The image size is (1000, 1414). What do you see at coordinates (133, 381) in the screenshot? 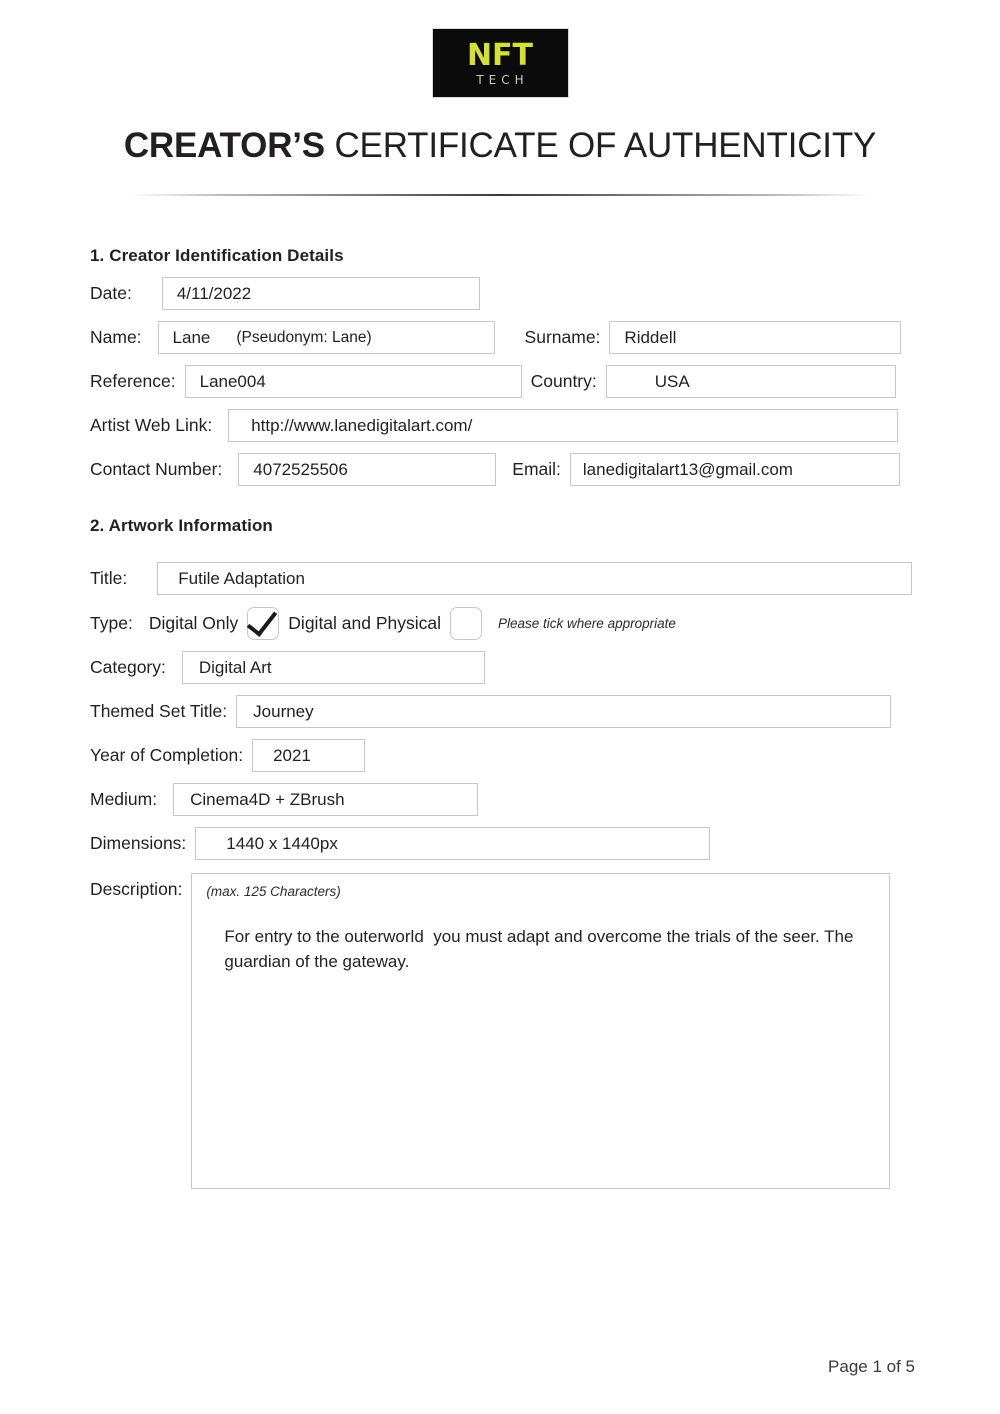
I see `reference-label: Reference:` at bounding box center [133, 381].